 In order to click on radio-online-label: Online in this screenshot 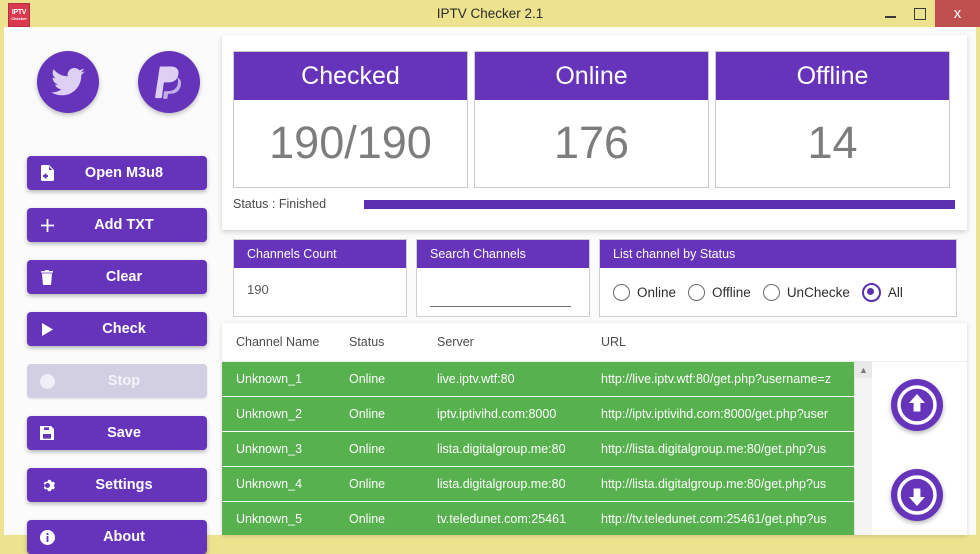, I will do `click(657, 292)`.